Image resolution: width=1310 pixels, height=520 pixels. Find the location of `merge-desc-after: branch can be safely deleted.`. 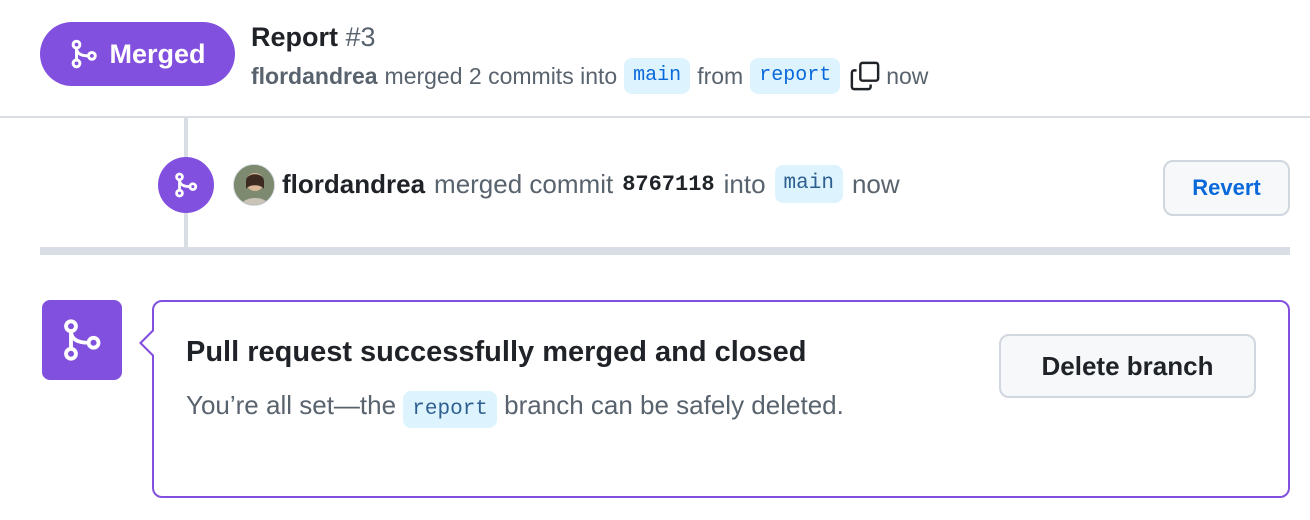

merge-desc-after: branch can be safely deleted. is located at coordinates (674, 405).